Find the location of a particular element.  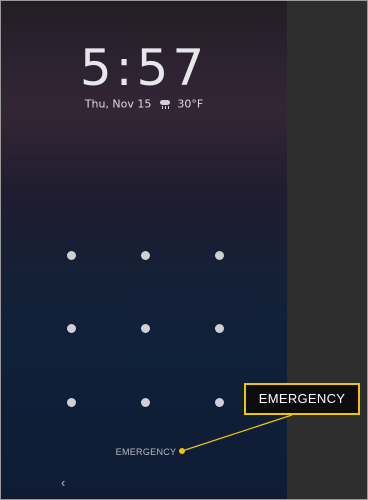

emergency-callout-label: EMERGENCY is located at coordinates (302, 399).